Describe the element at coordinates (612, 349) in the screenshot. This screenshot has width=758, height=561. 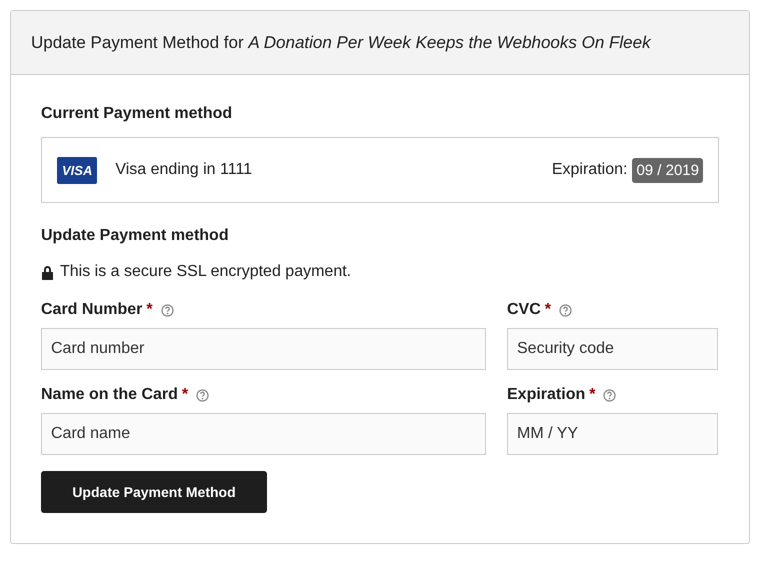
I see `input-field: Security code` at that location.